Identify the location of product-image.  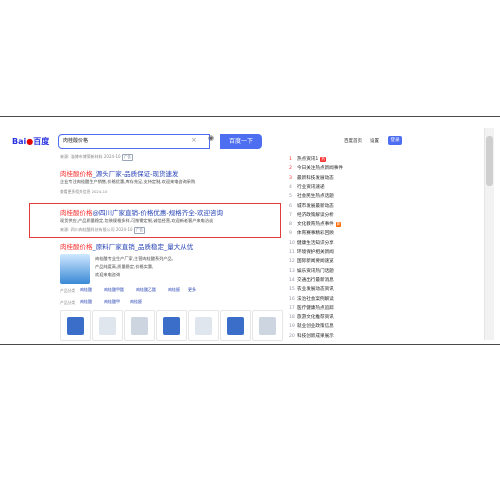
(75, 269).